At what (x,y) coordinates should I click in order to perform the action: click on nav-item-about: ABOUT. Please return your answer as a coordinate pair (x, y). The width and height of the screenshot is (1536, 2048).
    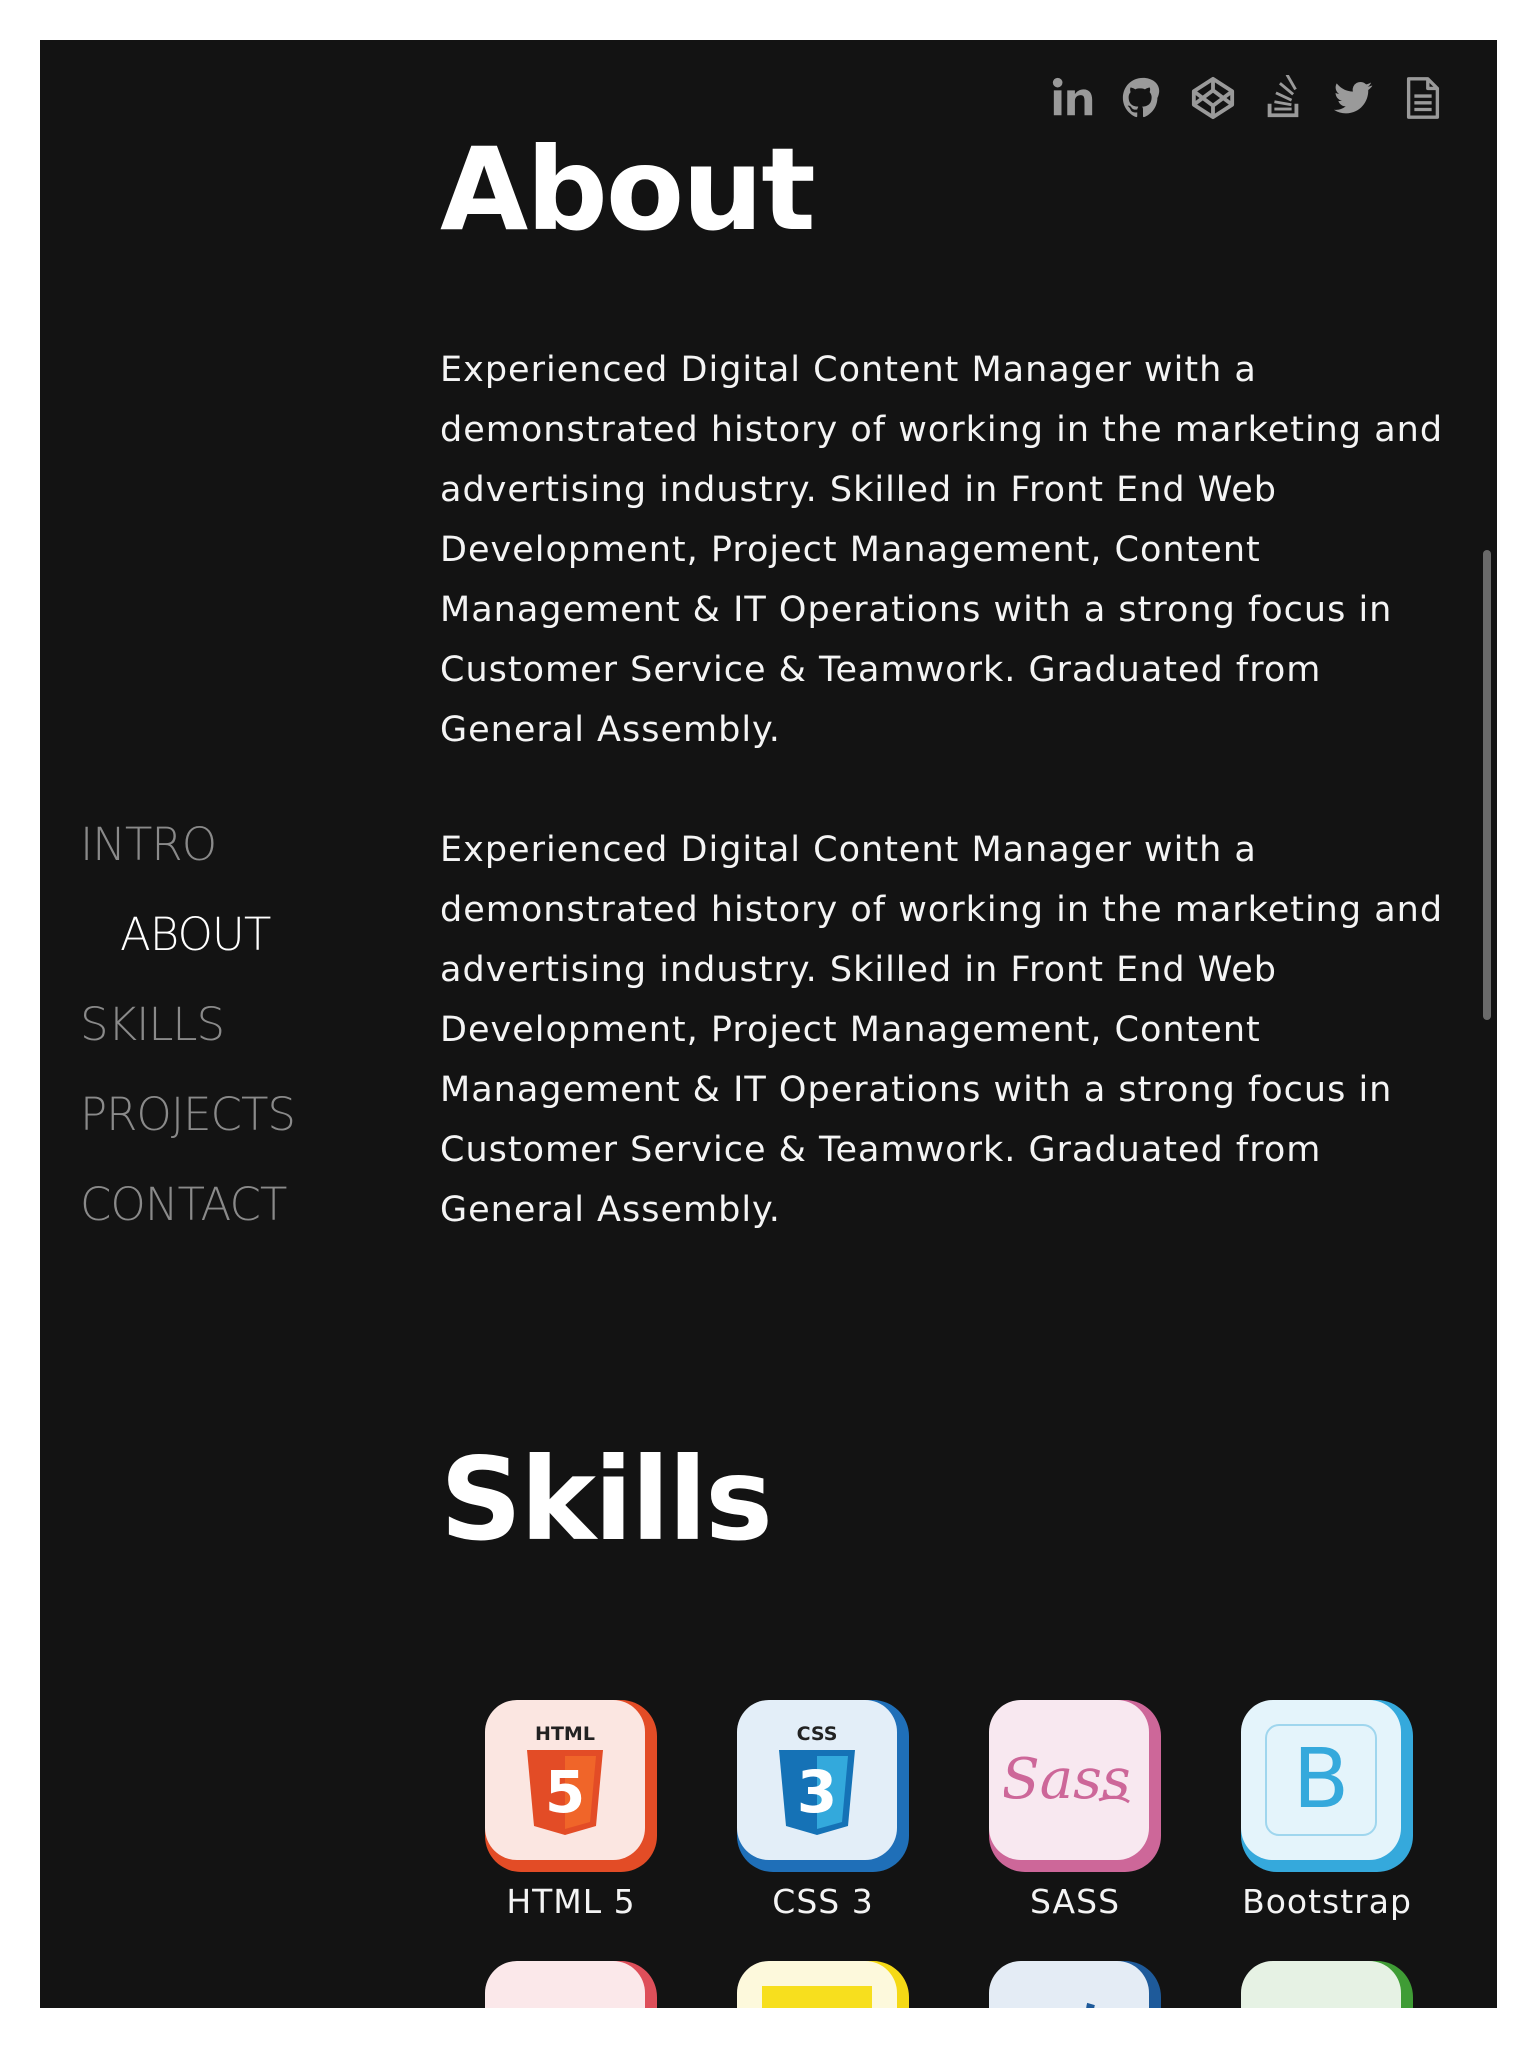
    Looking at the image, I should click on (187, 935).